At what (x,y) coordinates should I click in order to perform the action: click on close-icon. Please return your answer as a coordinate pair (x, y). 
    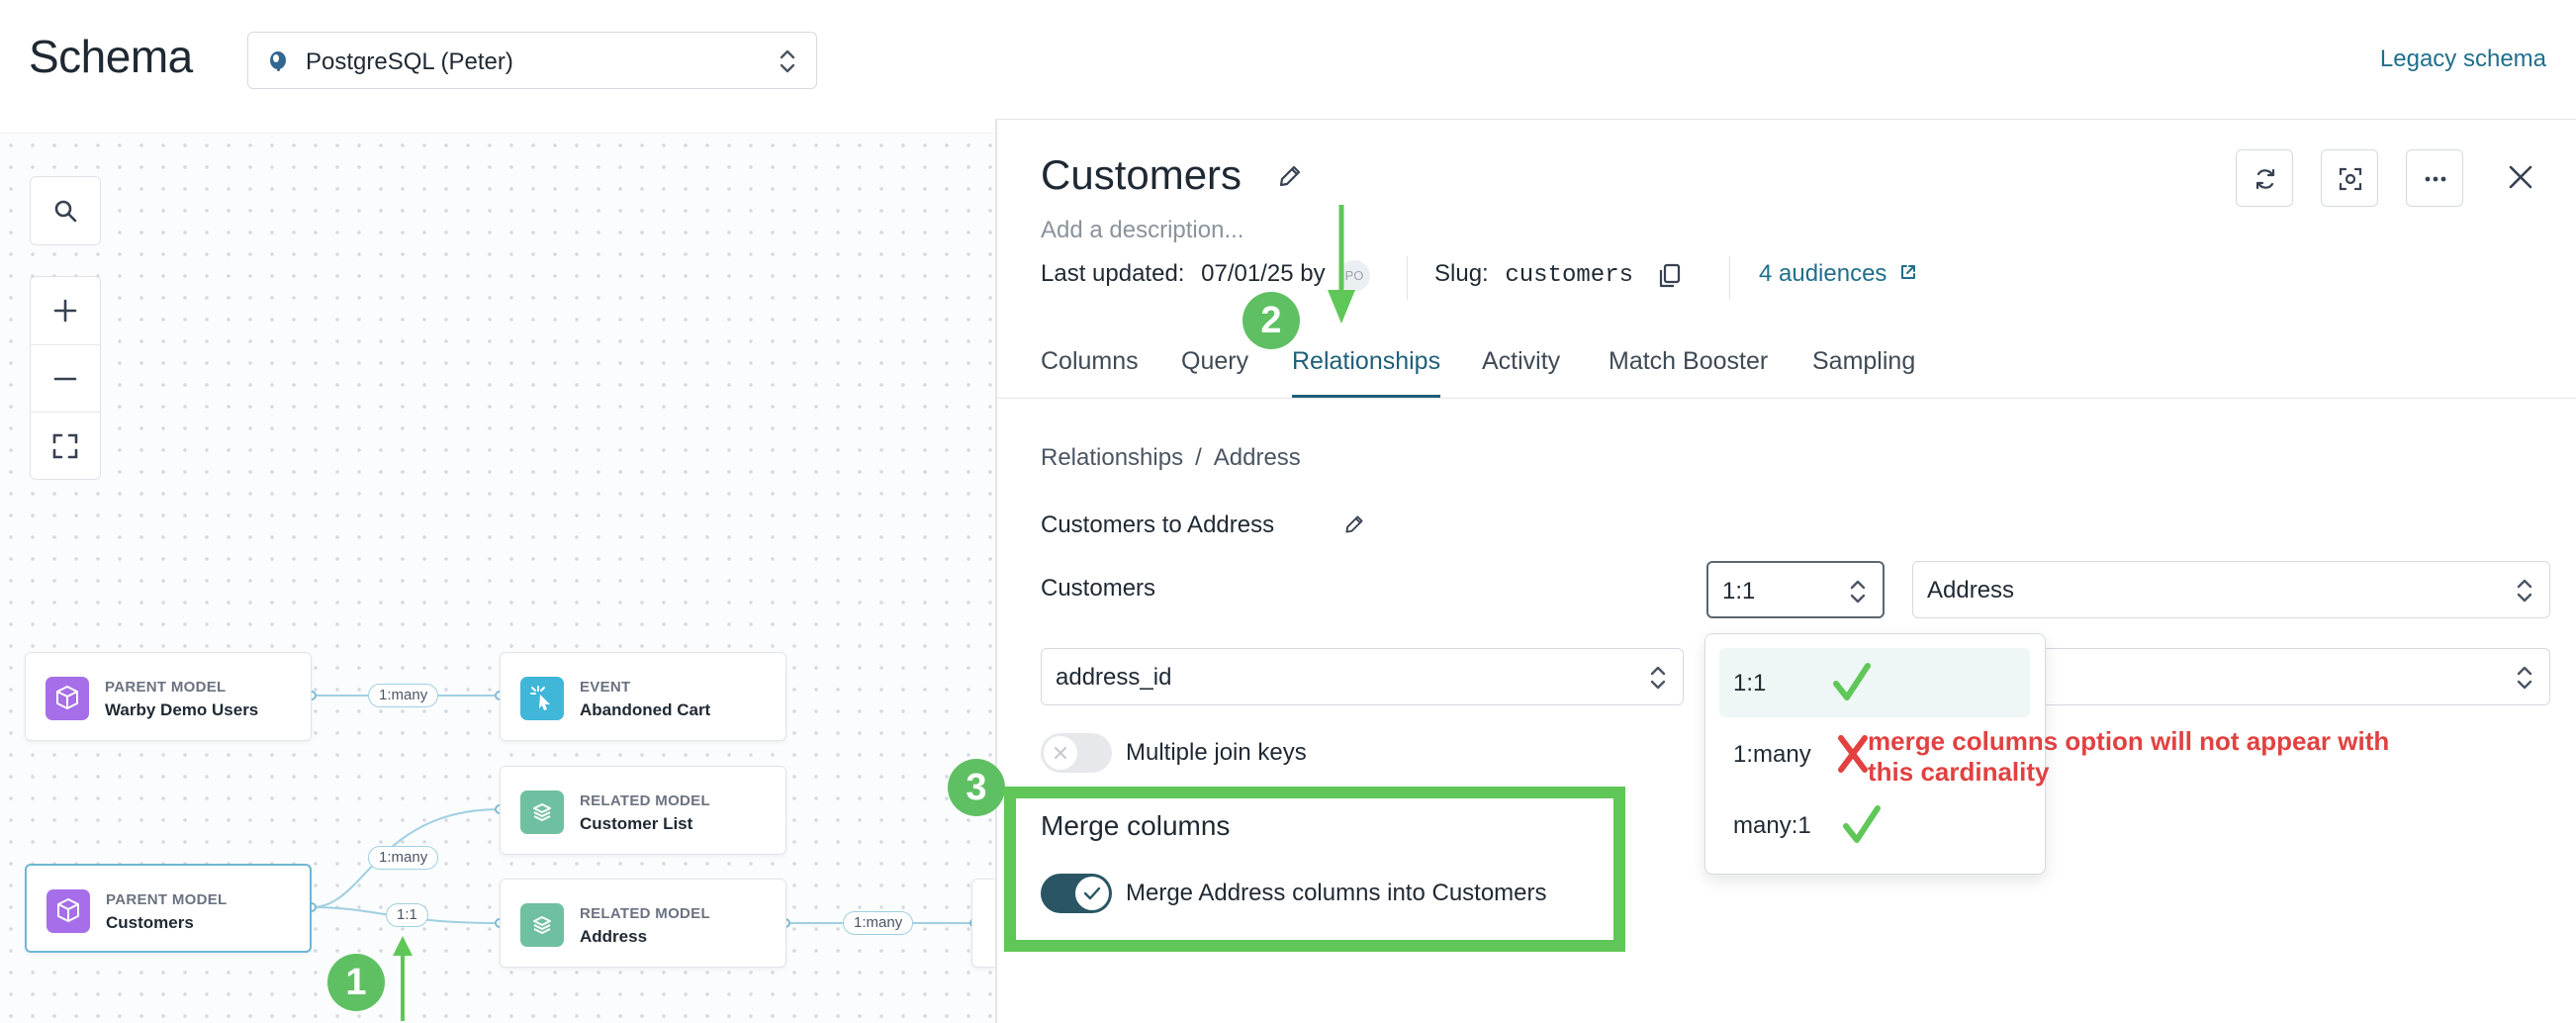
    Looking at the image, I should click on (2520, 177).